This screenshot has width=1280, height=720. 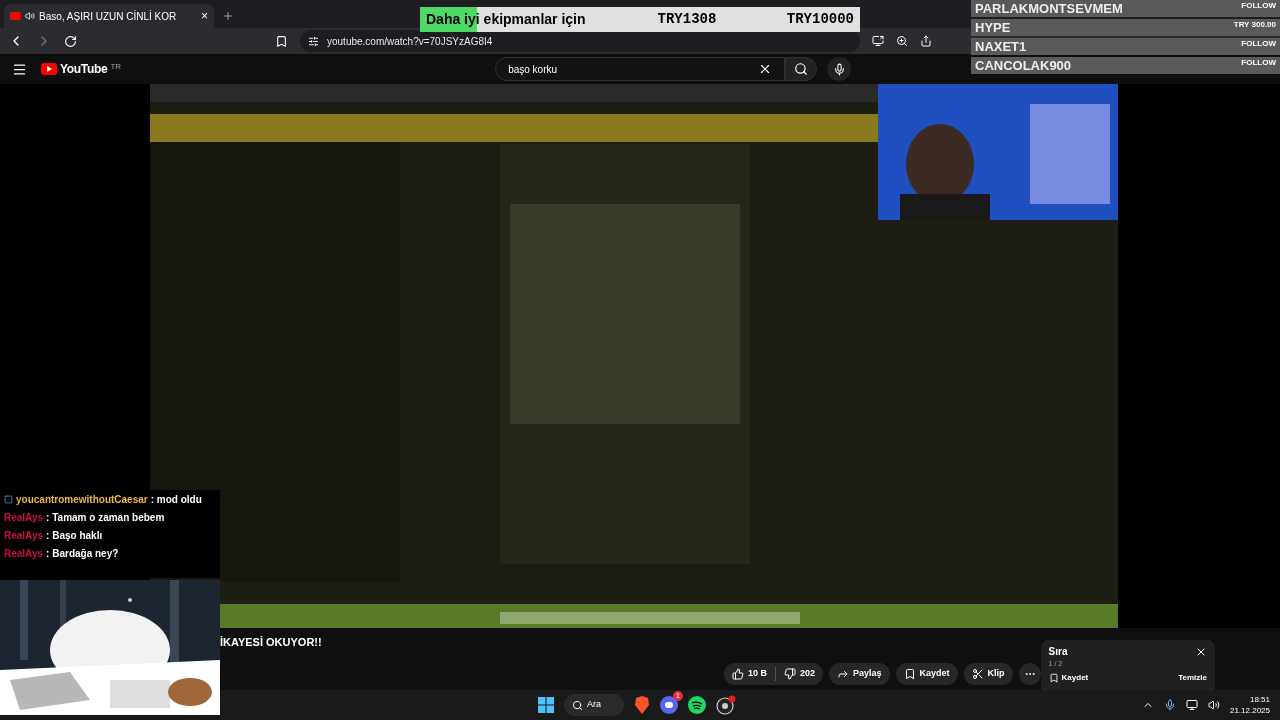 What do you see at coordinates (640, 69) in the screenshot?
I see `search-field: başo korku` at bounding box center [640, 69].